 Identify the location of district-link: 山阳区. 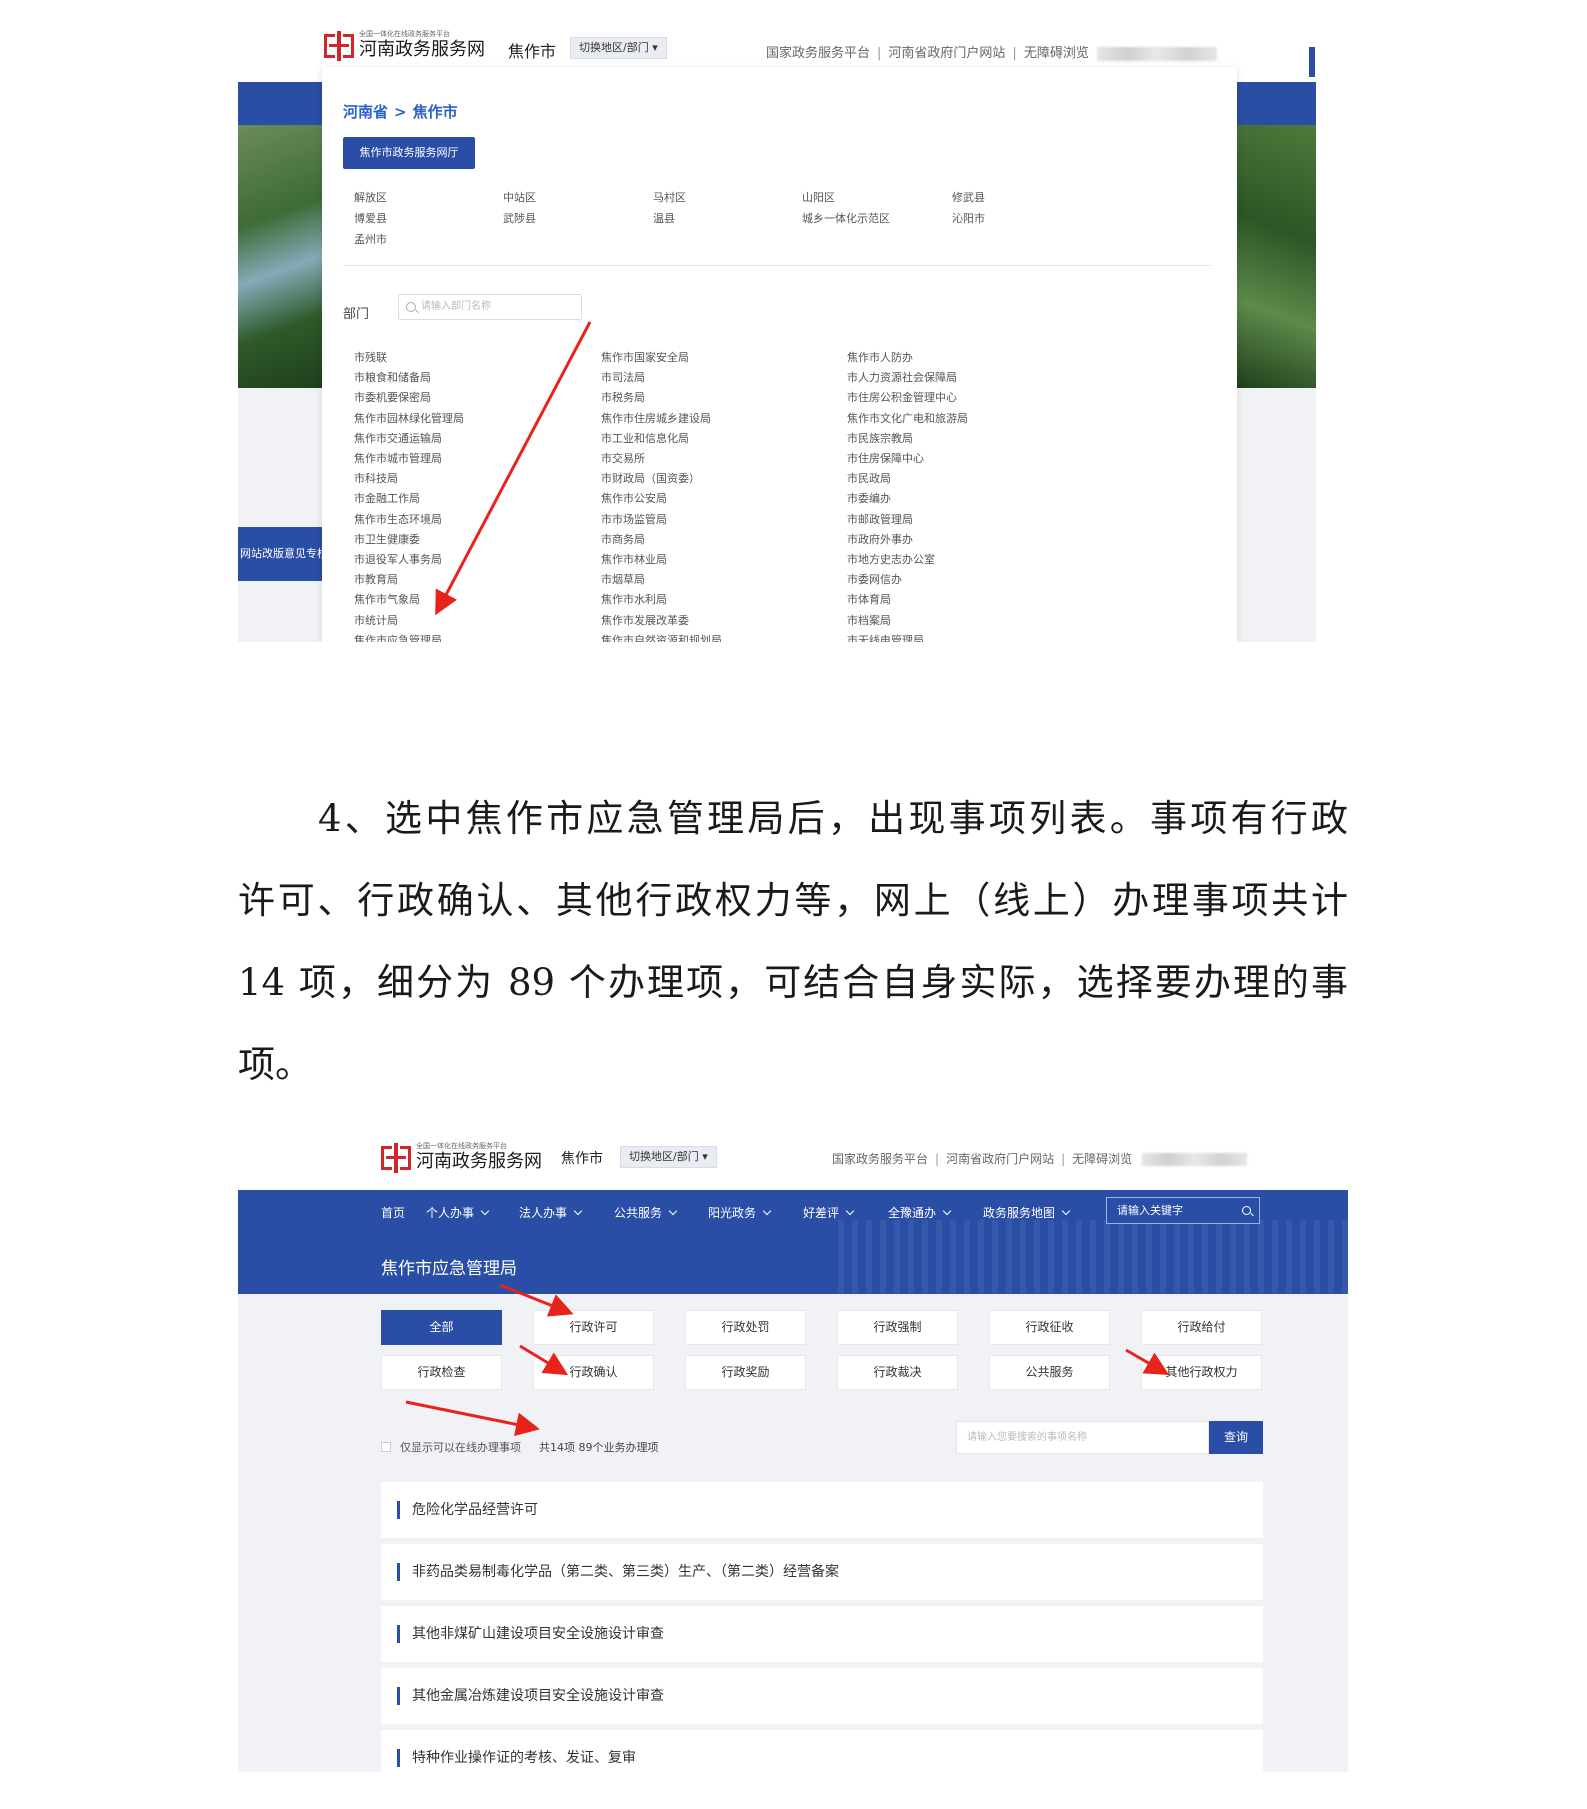
(818, 197).